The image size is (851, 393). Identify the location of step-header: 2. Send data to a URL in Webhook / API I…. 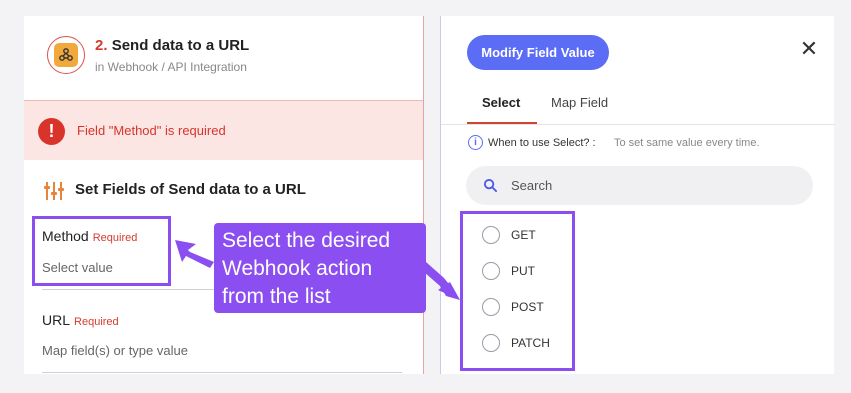
(223, 58).